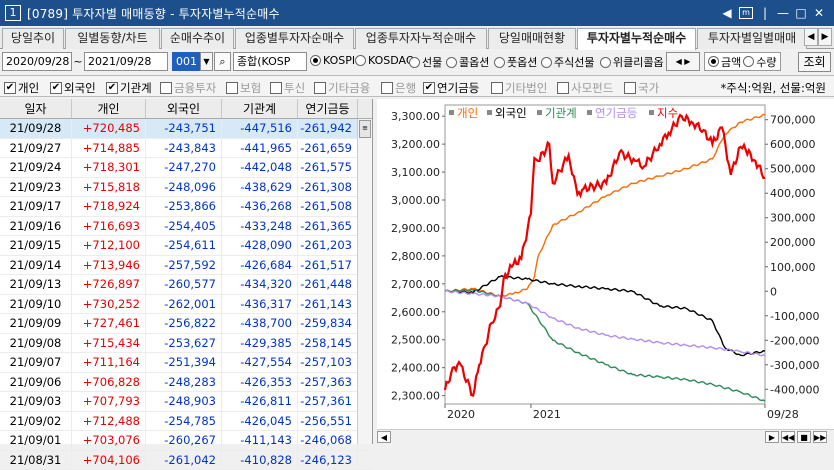 This screenshot has width=834, height=470. Describe the element at coordinates (109, 108) in the screenshot. I see `header-individual: 개인` at that location.